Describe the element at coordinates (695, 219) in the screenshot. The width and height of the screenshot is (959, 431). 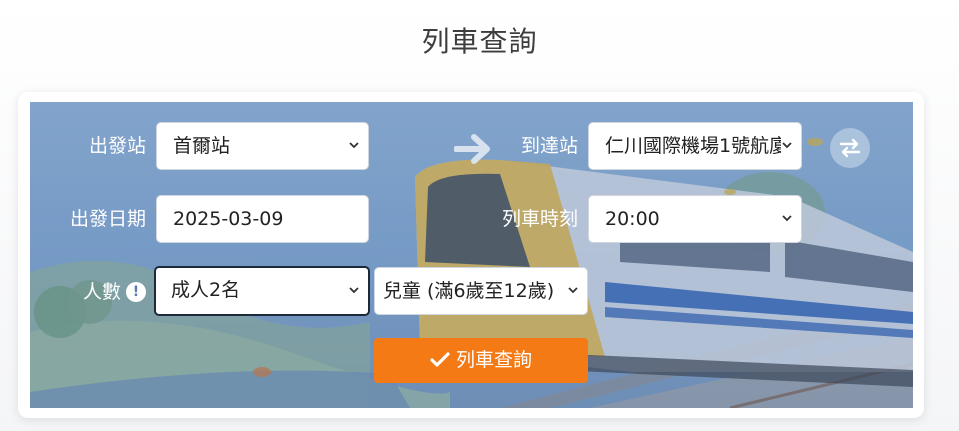
I see `train-time-select: 20:00` at that location.